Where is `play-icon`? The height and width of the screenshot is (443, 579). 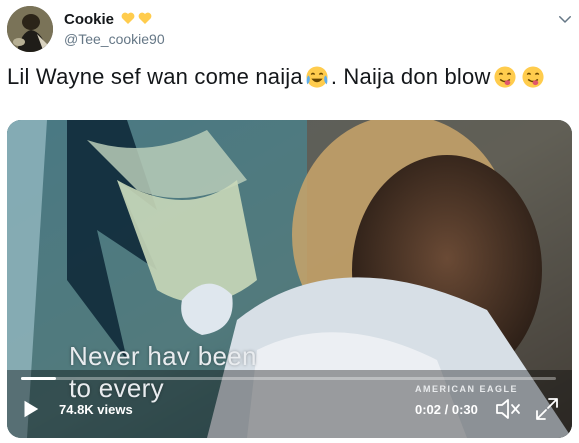
play-icon is located at coordinates (30, 409).